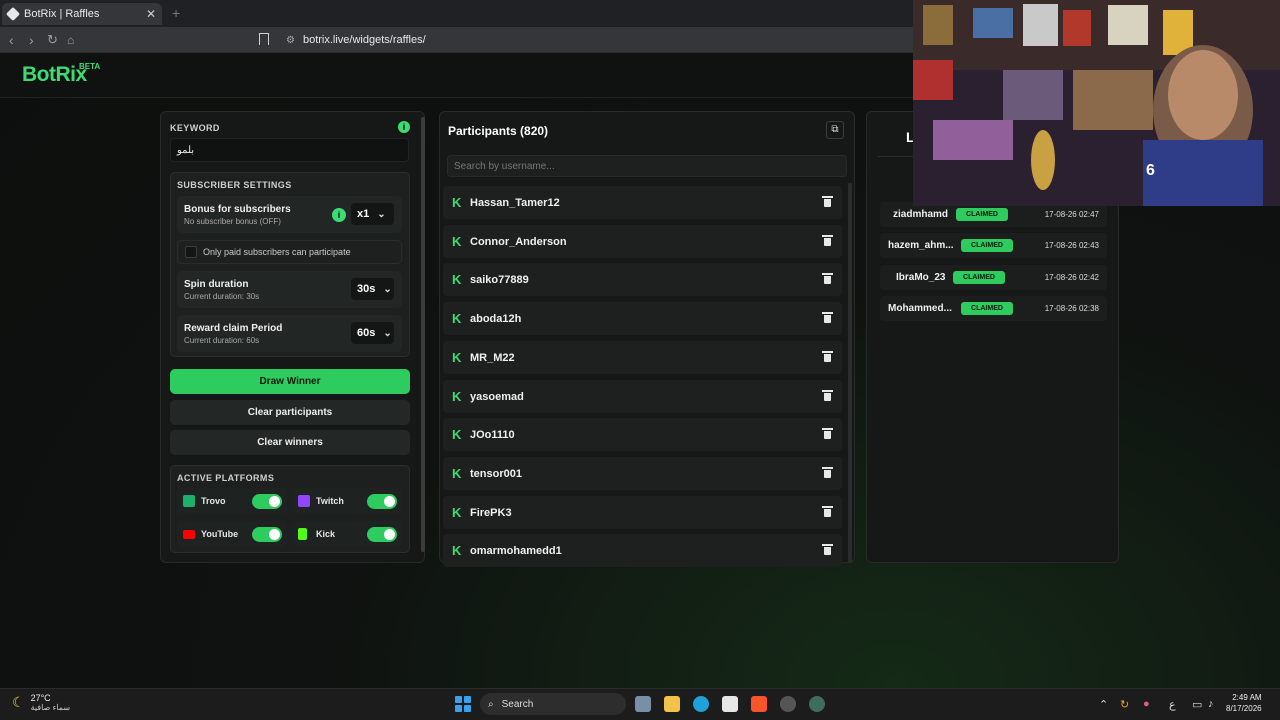 This screenshot has width=1280, height=720. Describe the element at coordinates (31, 40) in the screenshot. I see `forward-icon: ›` at that location.